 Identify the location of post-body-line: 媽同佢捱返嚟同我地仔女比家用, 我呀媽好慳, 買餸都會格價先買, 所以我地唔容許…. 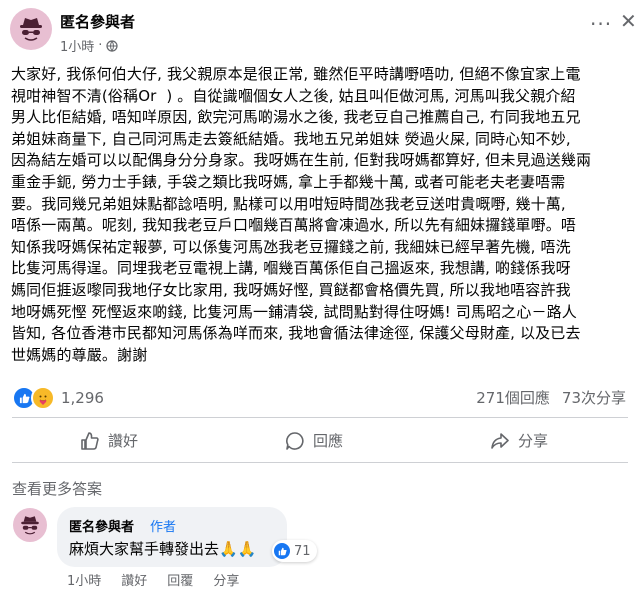
(291, 289).